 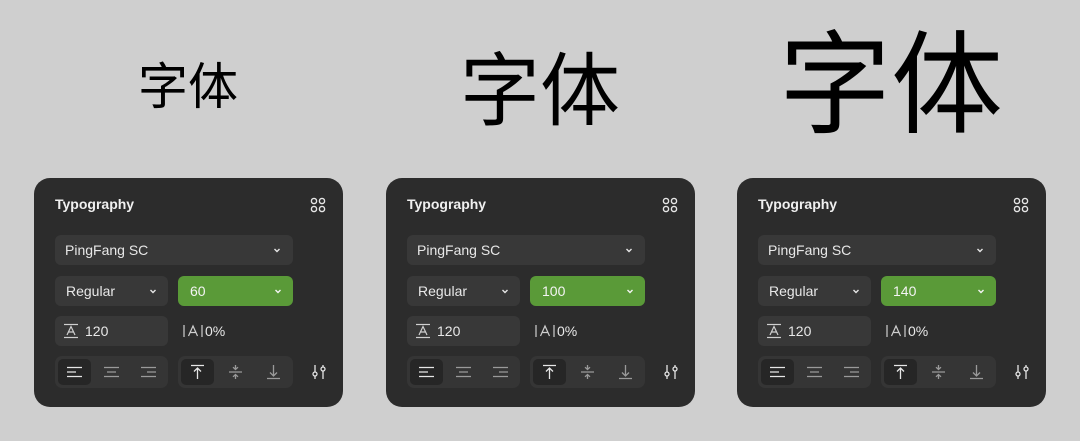 I want to click on typography-panel: Typography PingFang SC Regular 60 120 0%, so click(x=188, y=292).